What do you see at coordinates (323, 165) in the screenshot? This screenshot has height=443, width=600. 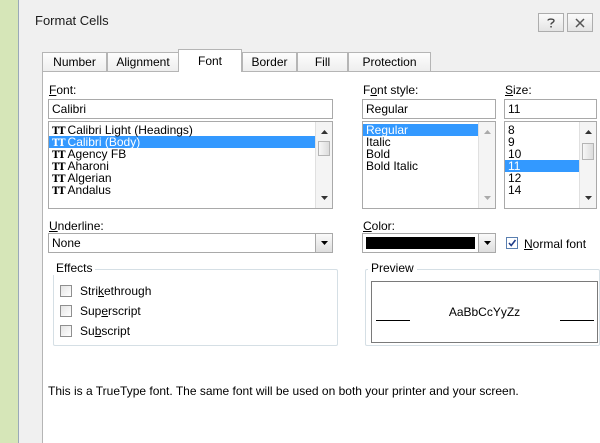 I see `font-list-scrollbar` at bounding box center [323, 165].